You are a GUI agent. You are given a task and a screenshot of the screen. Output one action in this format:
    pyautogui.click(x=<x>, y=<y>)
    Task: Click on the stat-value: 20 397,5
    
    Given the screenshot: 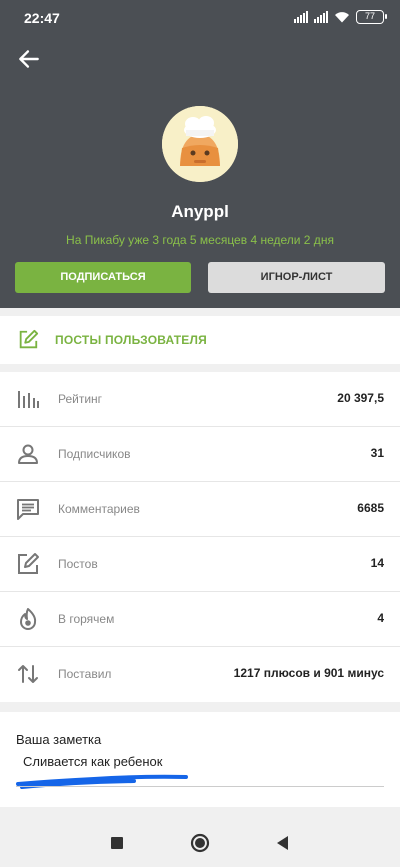 What is the action you would take?
    pyautogui.click(x=360, y=398)
    